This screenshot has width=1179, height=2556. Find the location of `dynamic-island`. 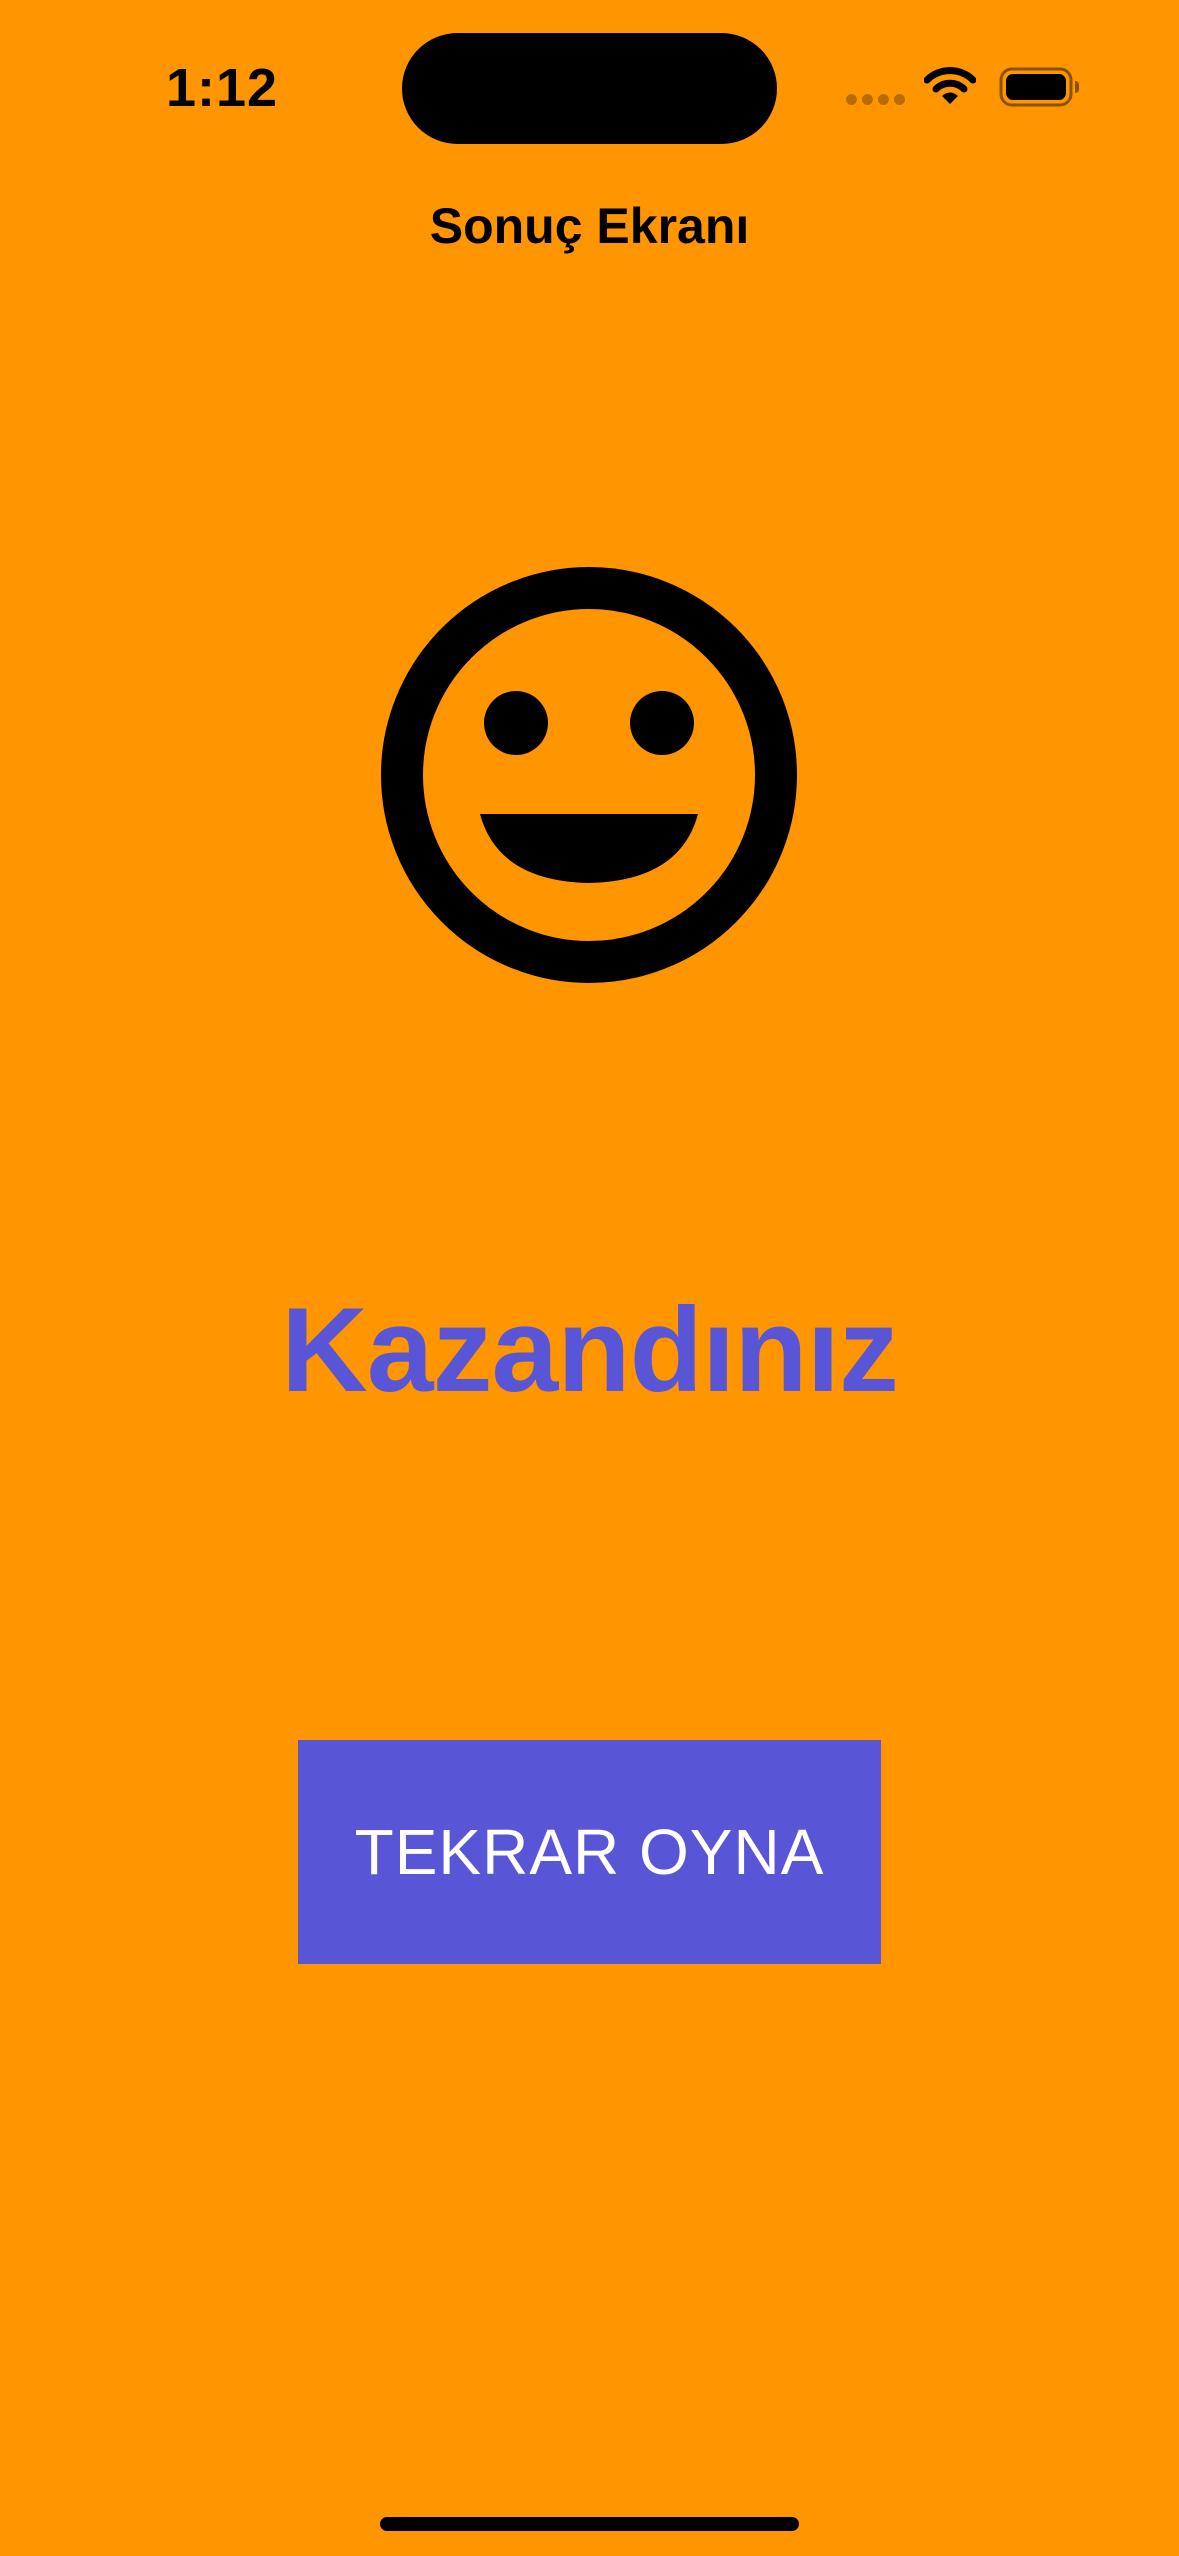

dynamic-island is located at coordinates (589, 88).